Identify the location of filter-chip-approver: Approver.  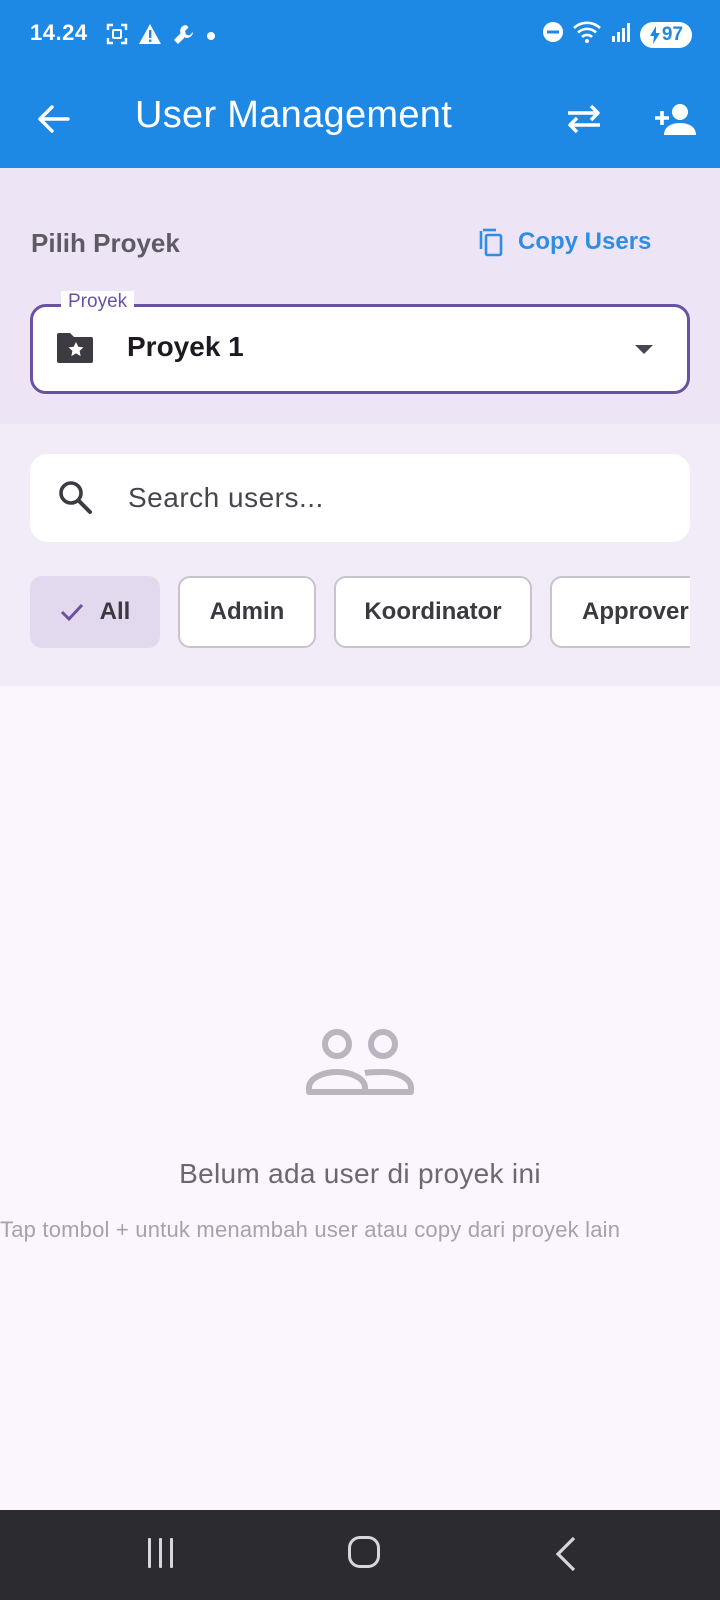
(620, 612).